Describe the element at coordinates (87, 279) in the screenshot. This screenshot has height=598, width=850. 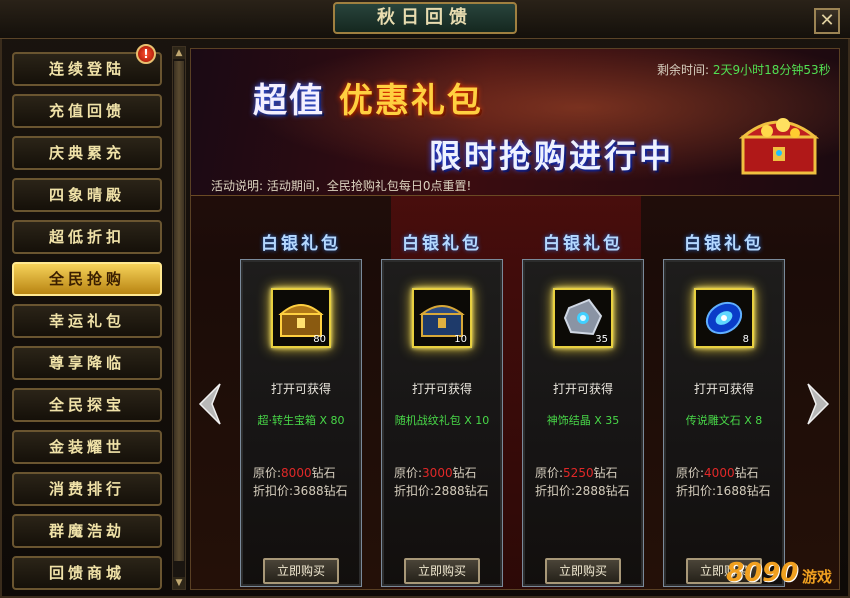
I see `sidebar-item-flash-sale: 全民抢购` at that location.